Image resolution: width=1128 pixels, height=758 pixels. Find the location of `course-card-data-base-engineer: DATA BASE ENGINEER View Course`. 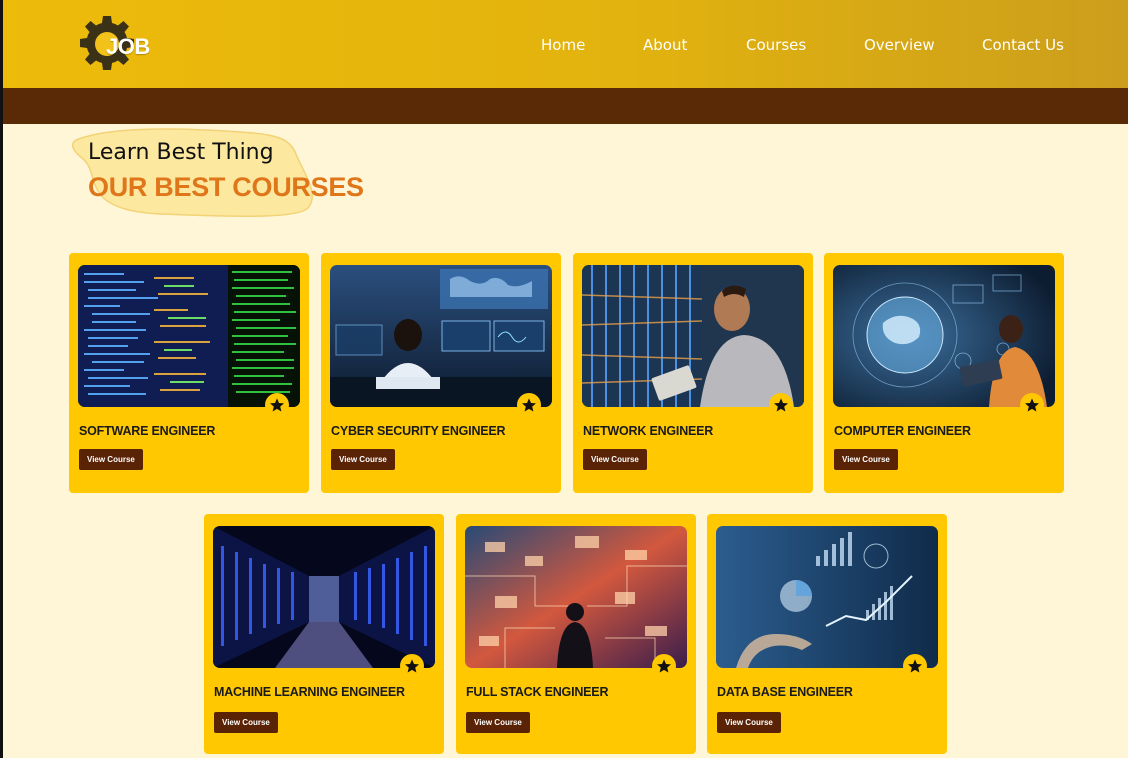

course-card-data-base-engineer: DATA BASE ENGINEER View Course is located at coordinates (827, 634).